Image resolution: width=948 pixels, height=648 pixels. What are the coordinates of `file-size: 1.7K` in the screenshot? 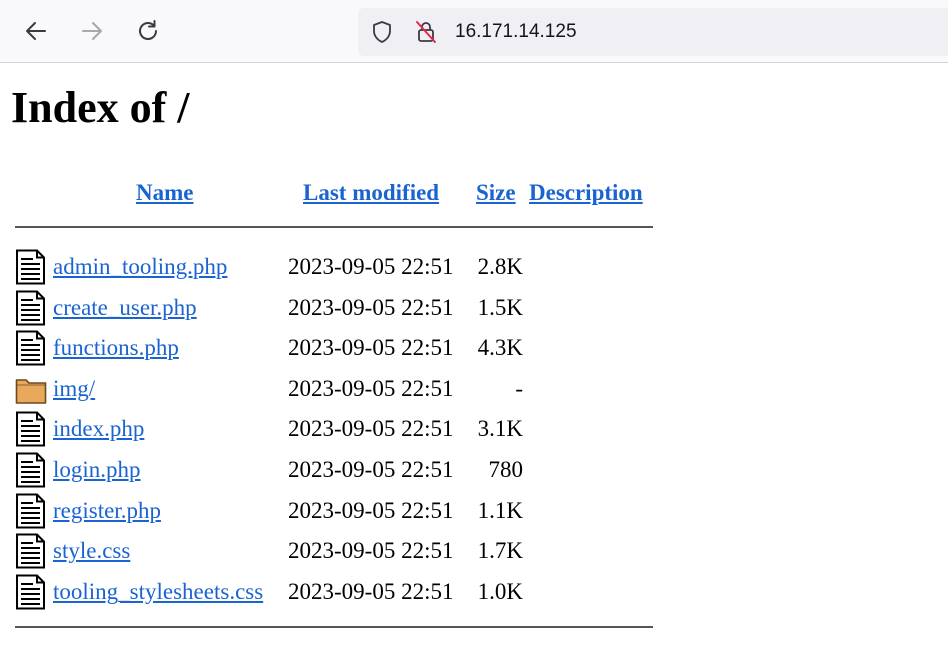 It's located at (500, 551).